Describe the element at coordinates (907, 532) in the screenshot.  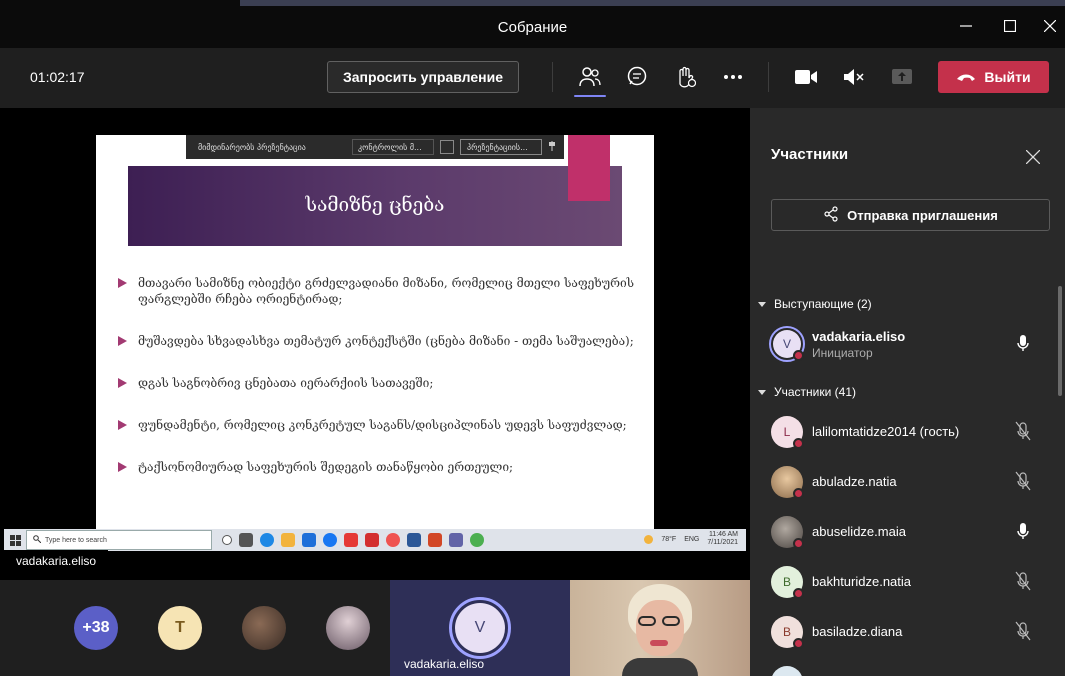
I see `participant-row: abuselidze.maia` at that location.